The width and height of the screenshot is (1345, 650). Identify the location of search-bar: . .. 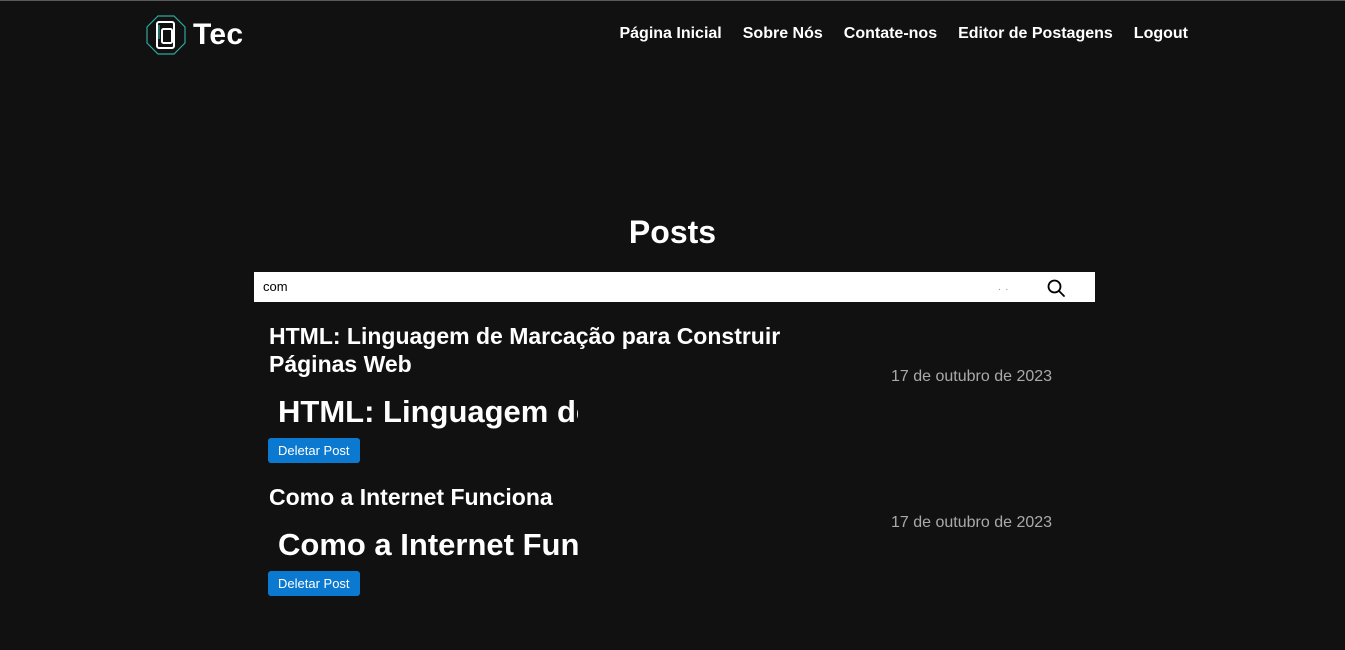
(674, 287).